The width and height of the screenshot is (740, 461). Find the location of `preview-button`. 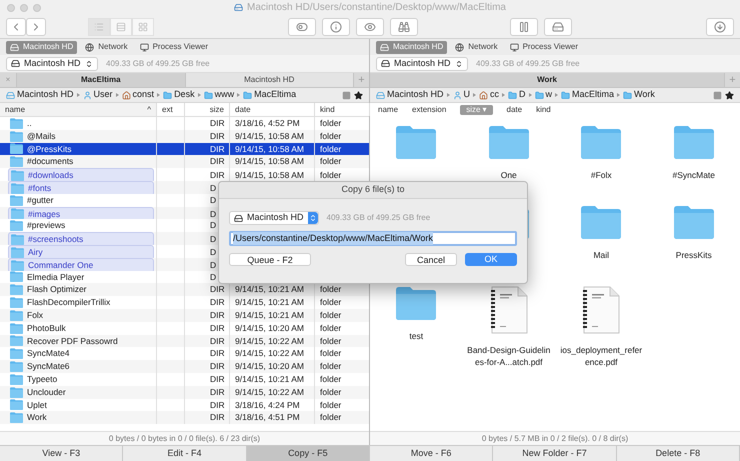

preview-button is located at coordinates (370, 27).